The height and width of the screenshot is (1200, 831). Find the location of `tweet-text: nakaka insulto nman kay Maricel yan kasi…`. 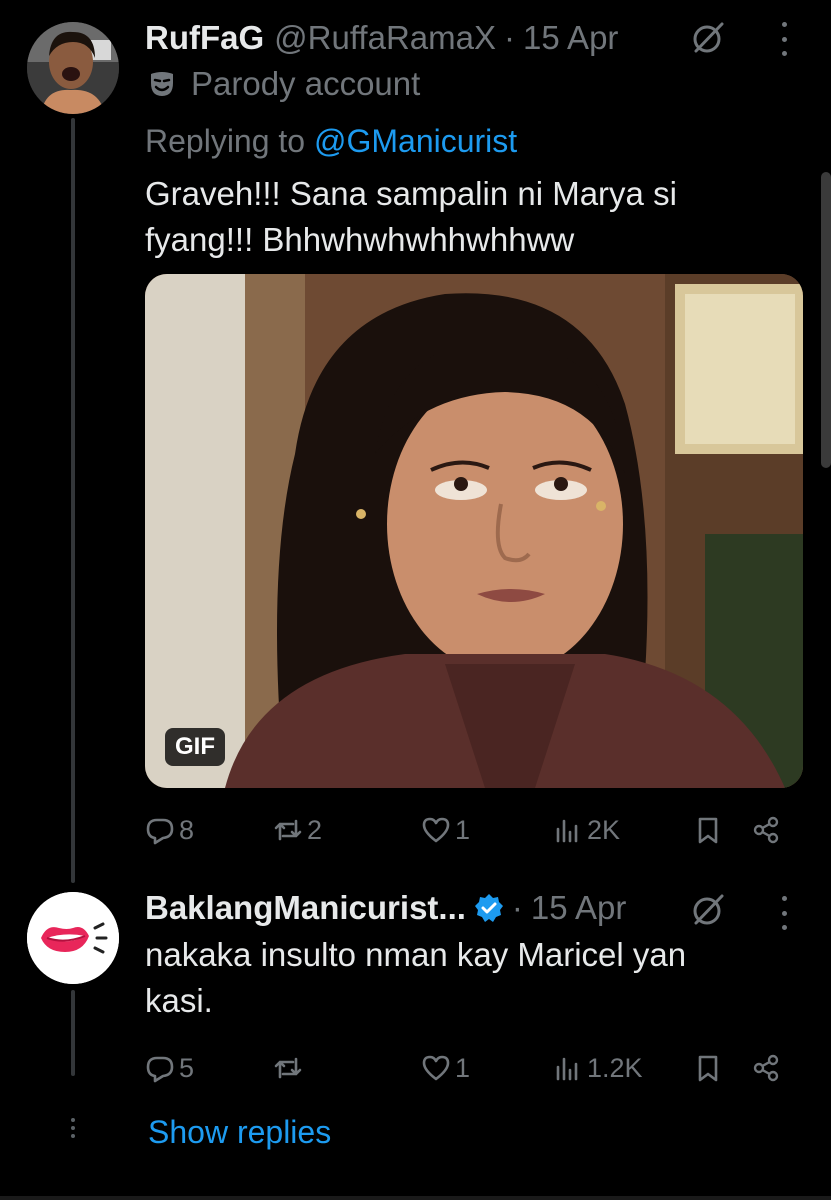

tweet-text: nakaka insulto nman kay Maricel yan kasi… is located at coordinates (416, 977).